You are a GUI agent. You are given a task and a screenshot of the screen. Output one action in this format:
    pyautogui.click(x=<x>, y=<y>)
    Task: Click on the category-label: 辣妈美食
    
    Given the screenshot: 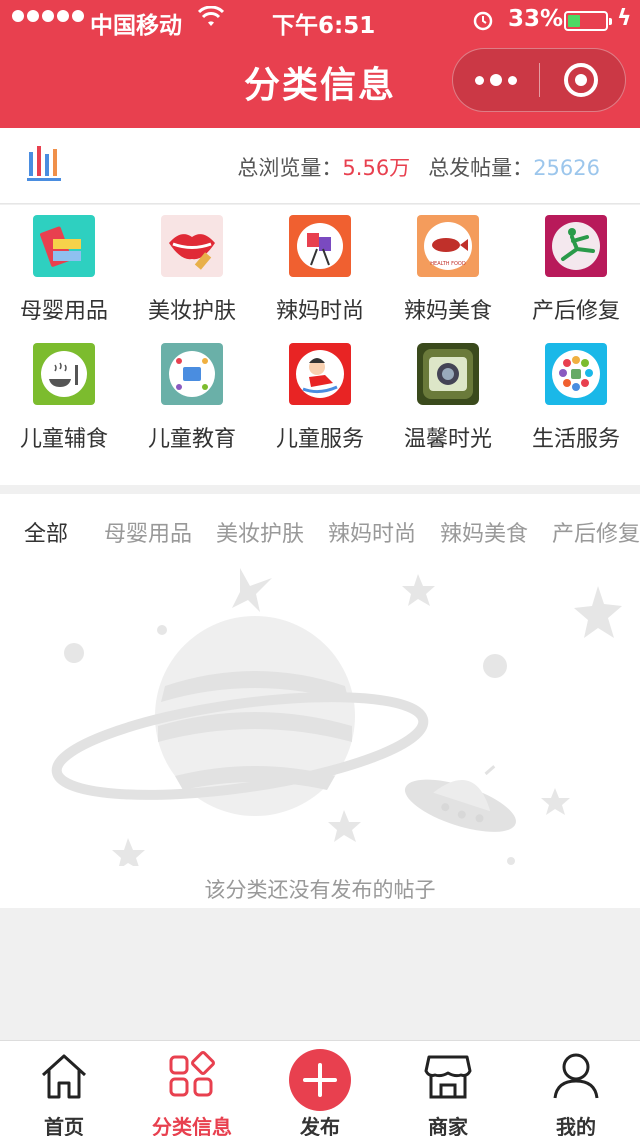 What is the action you would take?
    pyautogui.click(x=447, y=311)
    